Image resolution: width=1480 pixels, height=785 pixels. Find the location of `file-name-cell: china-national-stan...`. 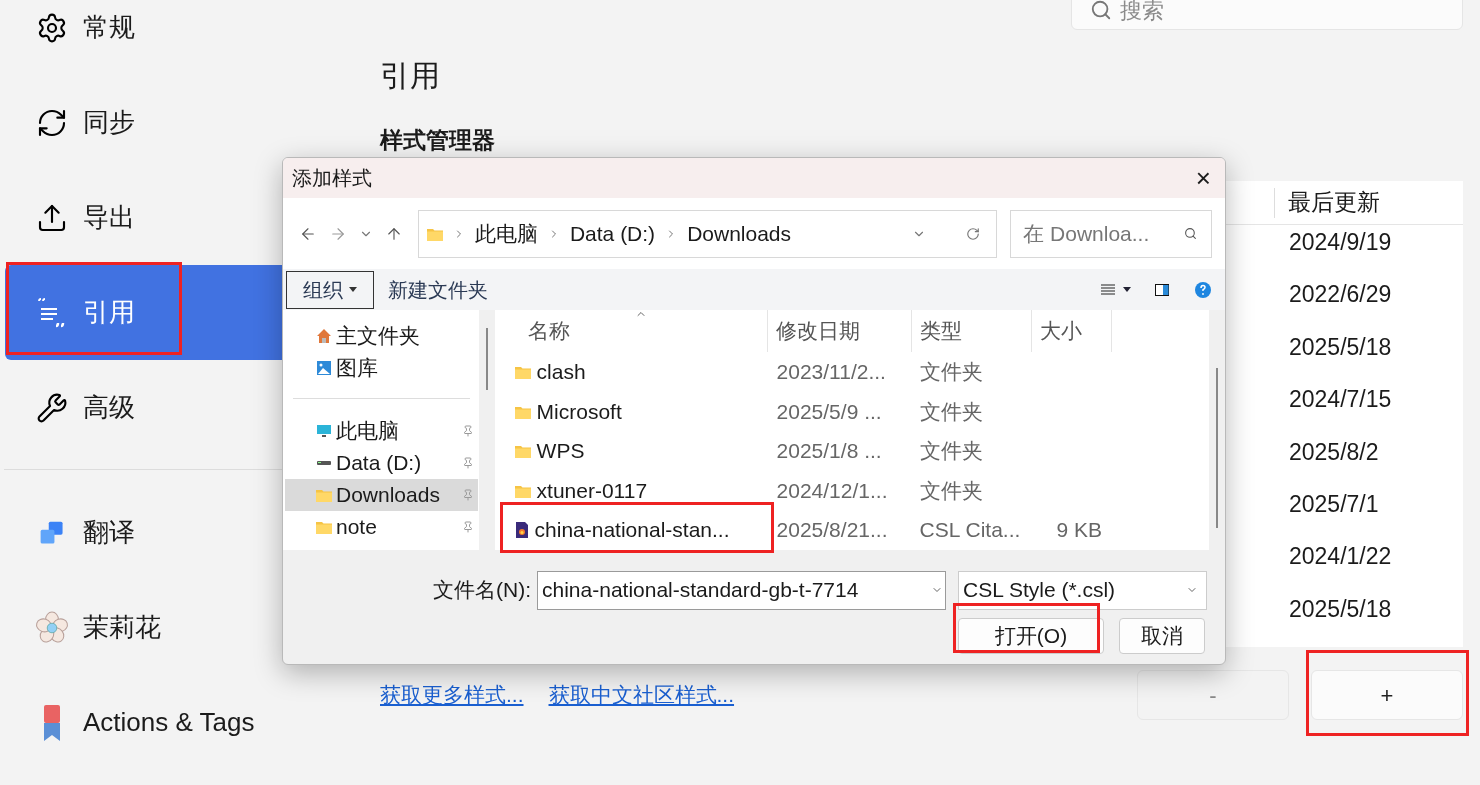

file-name-cell: china-national-stan... is located at coordinates (631, 530).